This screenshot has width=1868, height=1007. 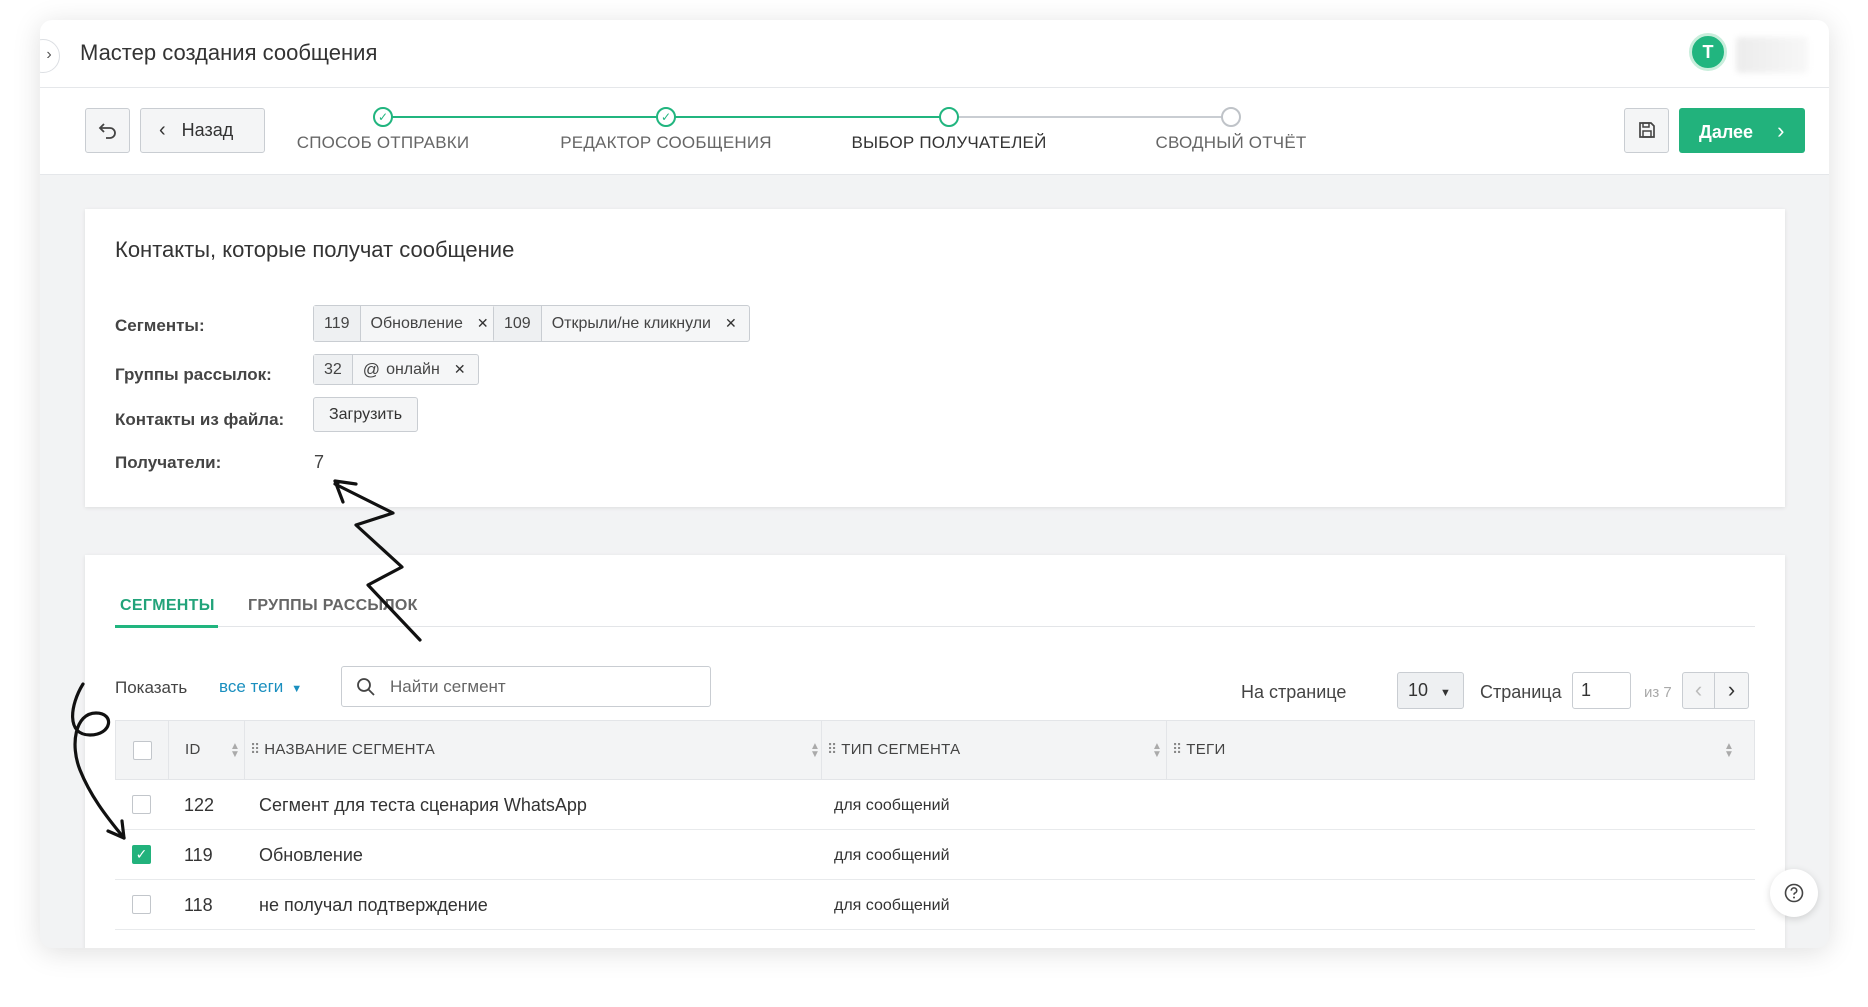 What do you see at coordinates (319, 462) in the screenshot?
I see `recipients-count: 7` at bounding box center [319, 462].